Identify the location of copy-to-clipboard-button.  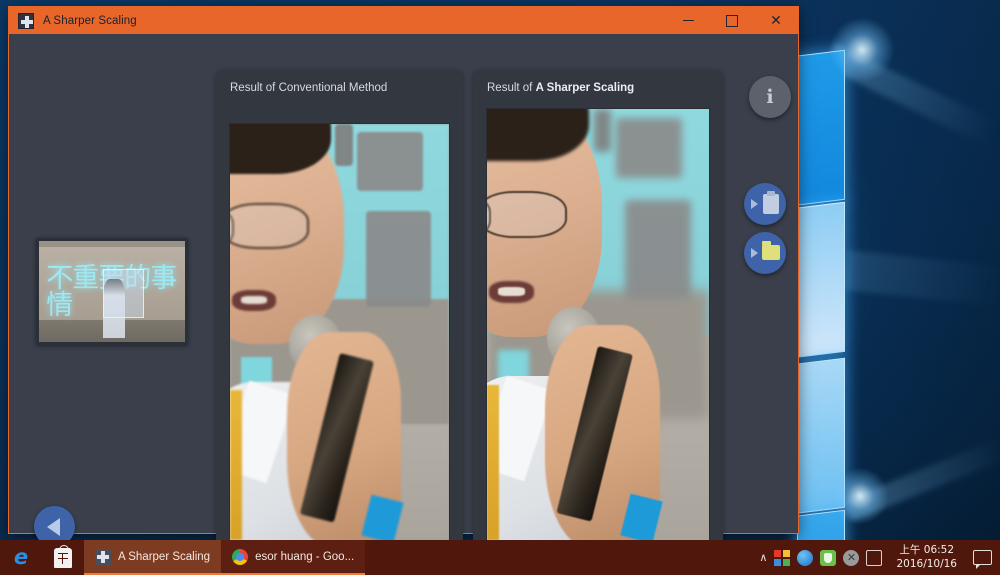
(765, 204).